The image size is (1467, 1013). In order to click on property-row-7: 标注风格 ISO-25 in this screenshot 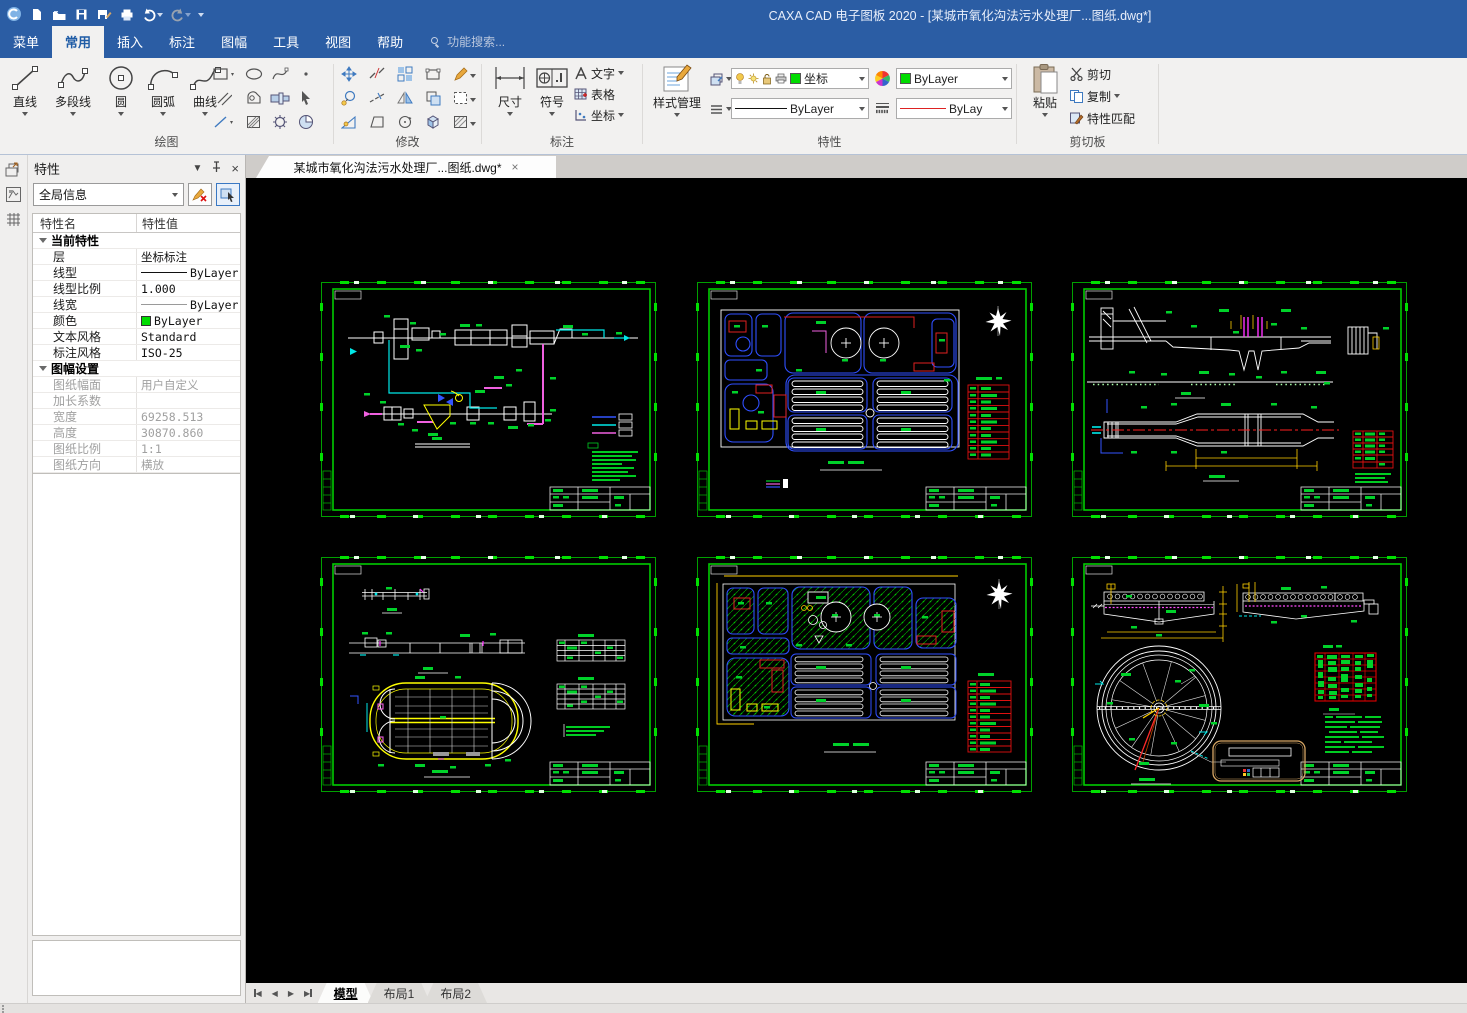, I will do `click(136, 353)`.